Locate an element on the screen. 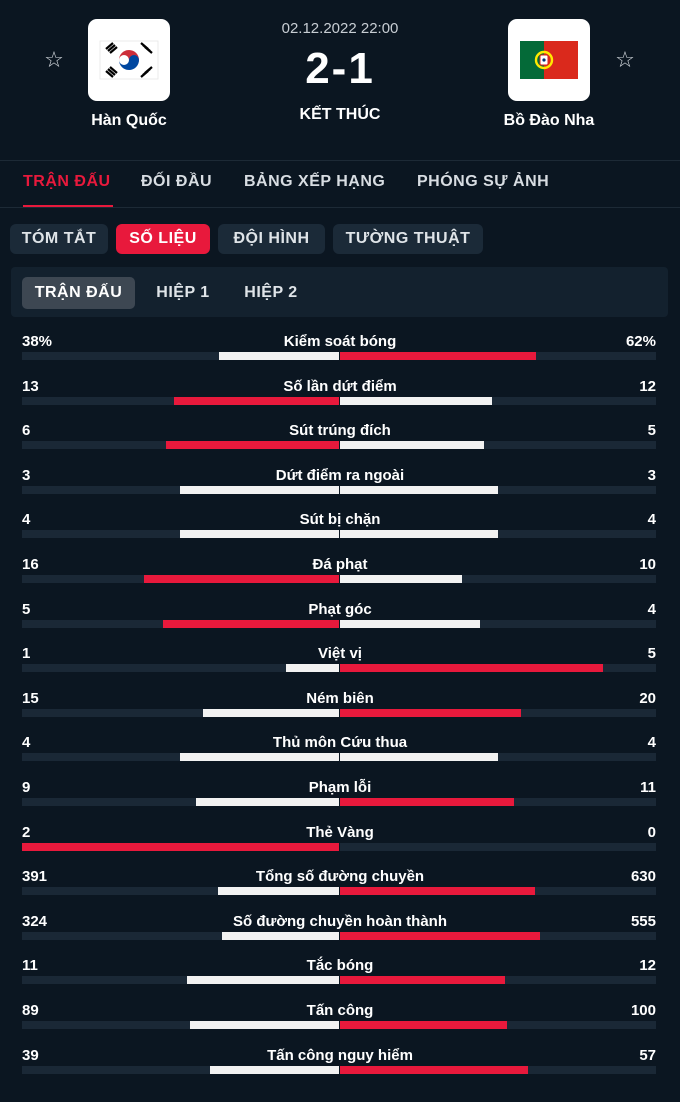  stat-row: 9 Phạm lỗi 11 is located at coordinates (340, 800).